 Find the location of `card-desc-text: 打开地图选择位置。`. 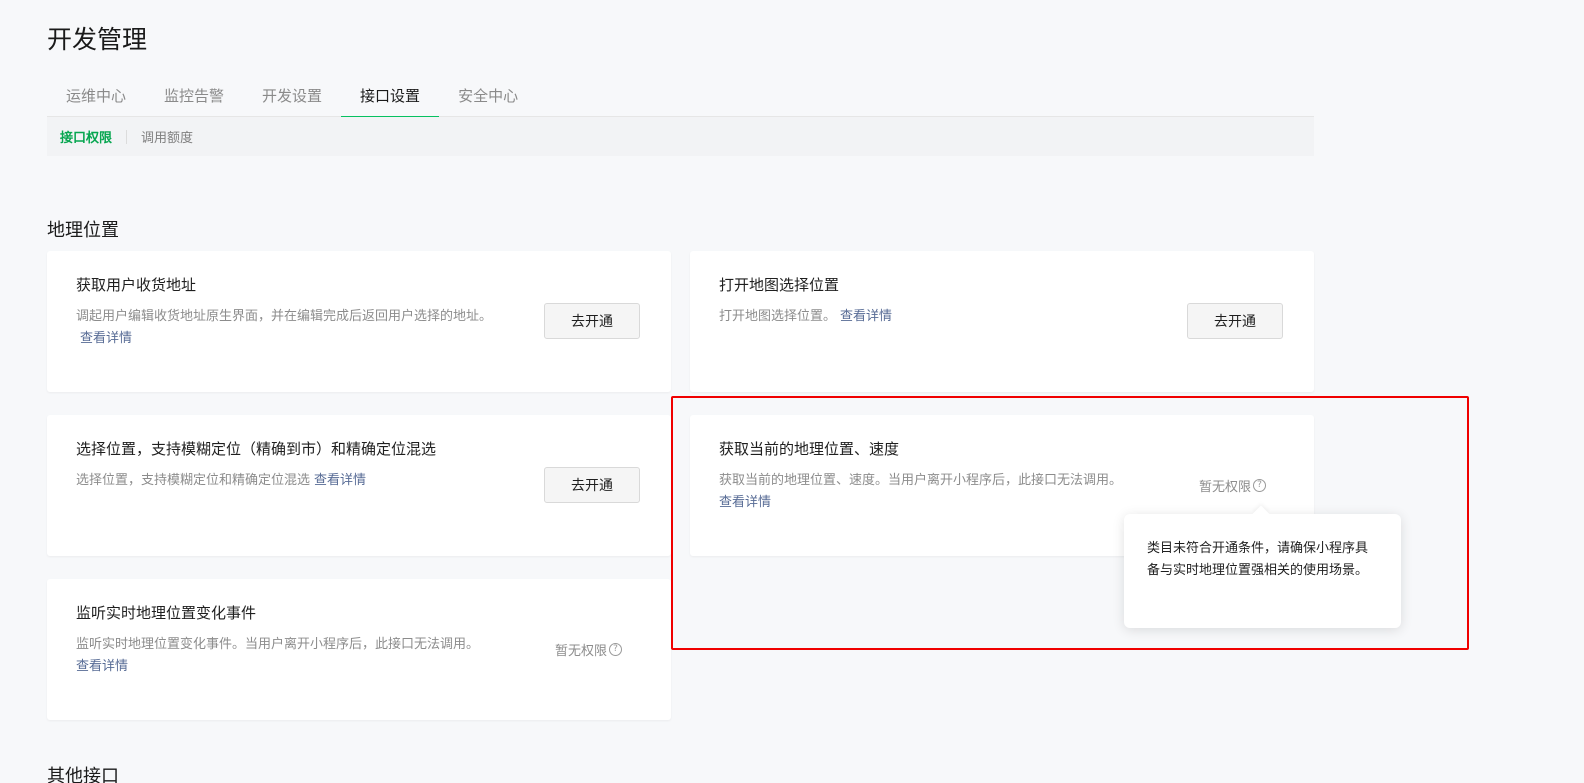

card-desc-text: 打开地图选择位置。 is located at coordinates (778, 316).